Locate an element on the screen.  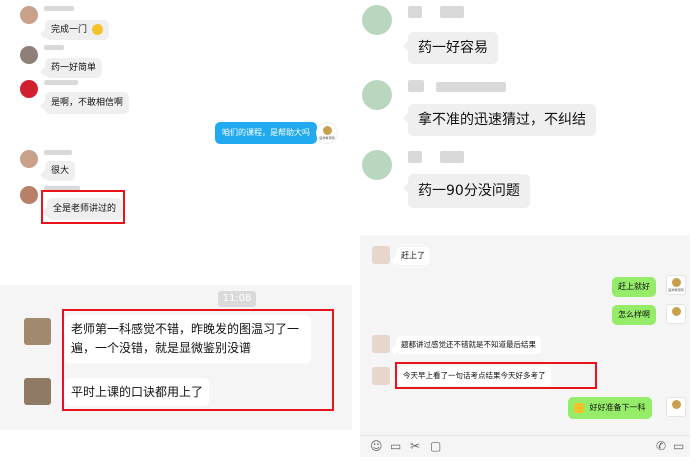
message-text: 赶上了 is located at coordinates (413, 255).